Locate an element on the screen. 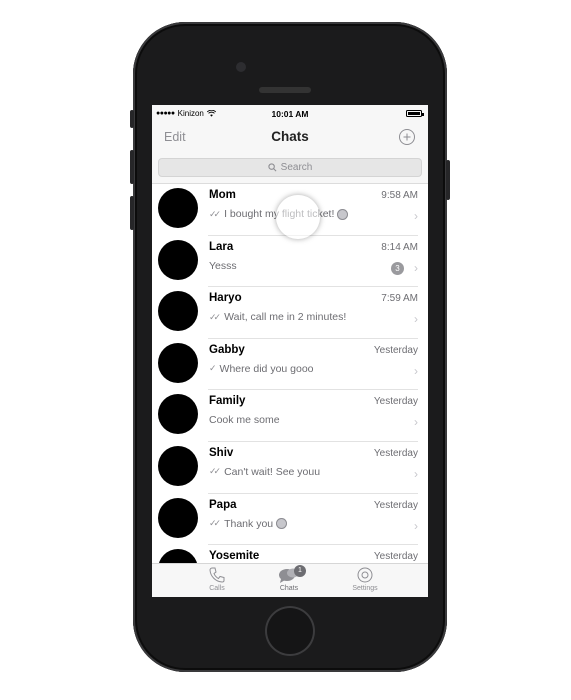  chat-preview: Cook me some is located at coordinates (244, 420).